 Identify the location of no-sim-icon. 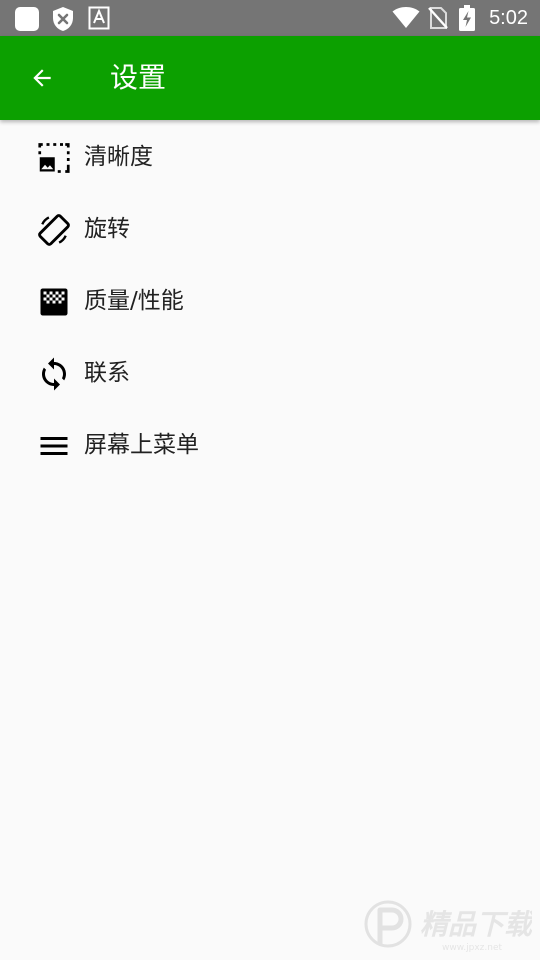
(438, 18).